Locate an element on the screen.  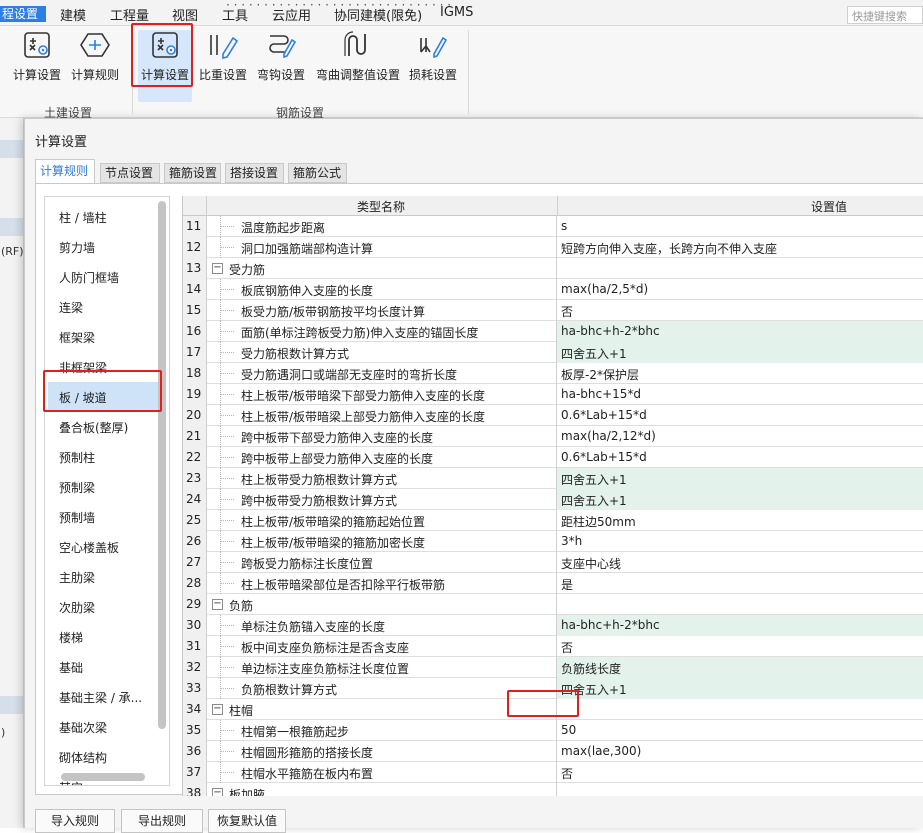
setting-value-cell: 板厚-2*保护层 is located at coordinates (740, 373).